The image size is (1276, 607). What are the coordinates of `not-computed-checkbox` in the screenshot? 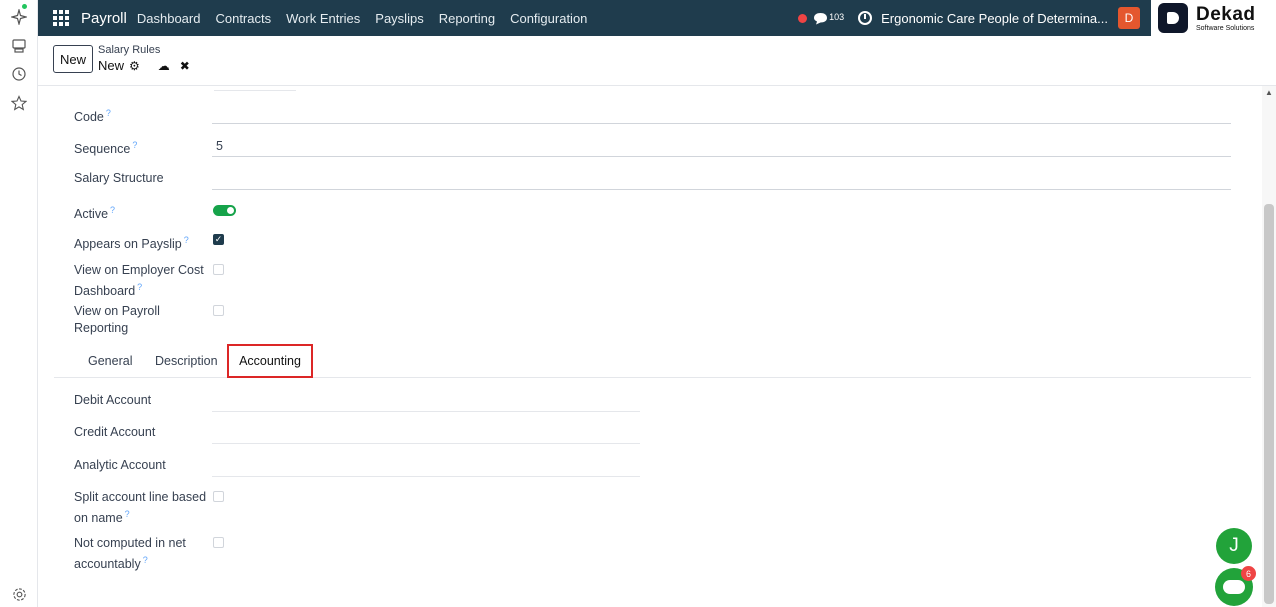 It's located at (218, 542).